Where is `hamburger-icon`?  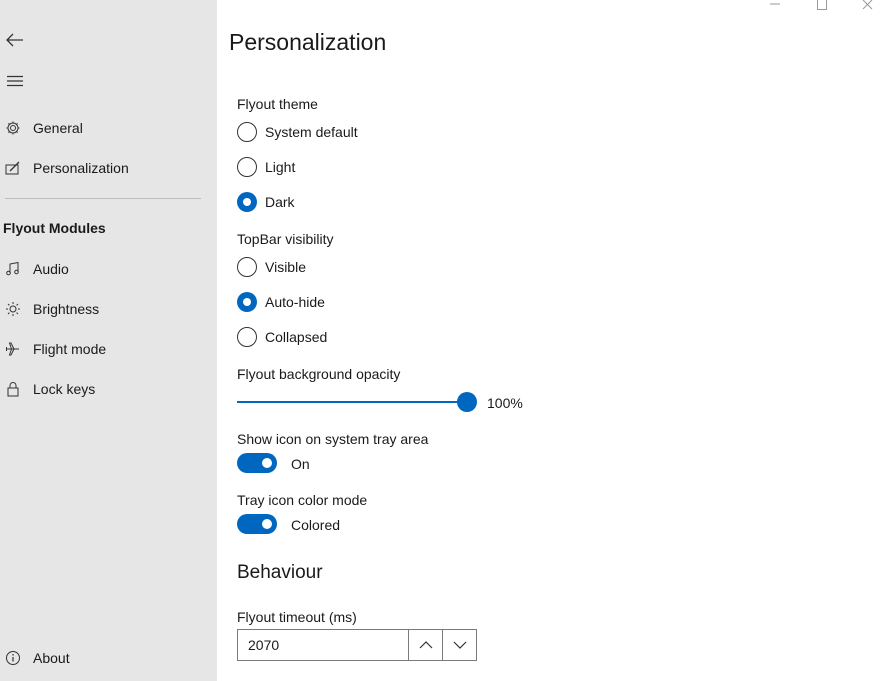 hamburger-icon is located at coordinates (15, 81).